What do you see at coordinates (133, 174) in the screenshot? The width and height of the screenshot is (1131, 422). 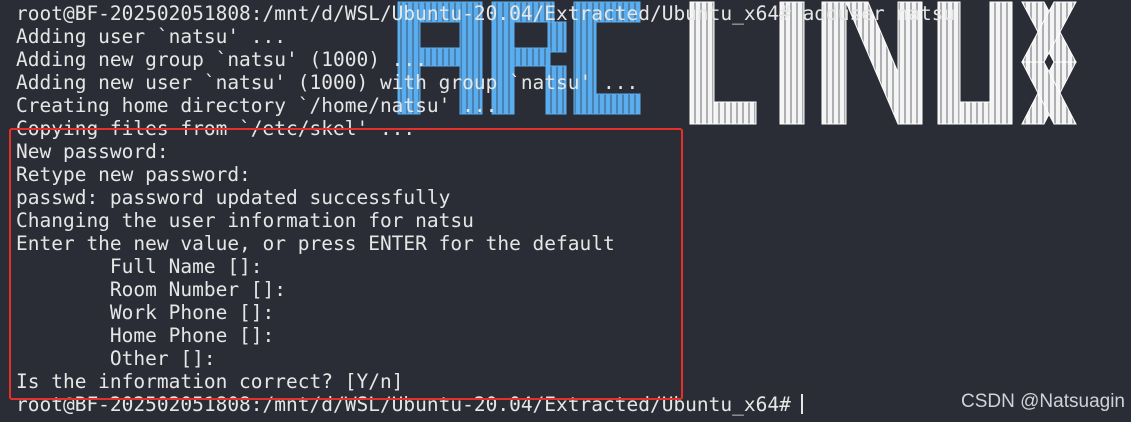 I see `terminal-line: Retype new password:` at bounding box center [133, 174].